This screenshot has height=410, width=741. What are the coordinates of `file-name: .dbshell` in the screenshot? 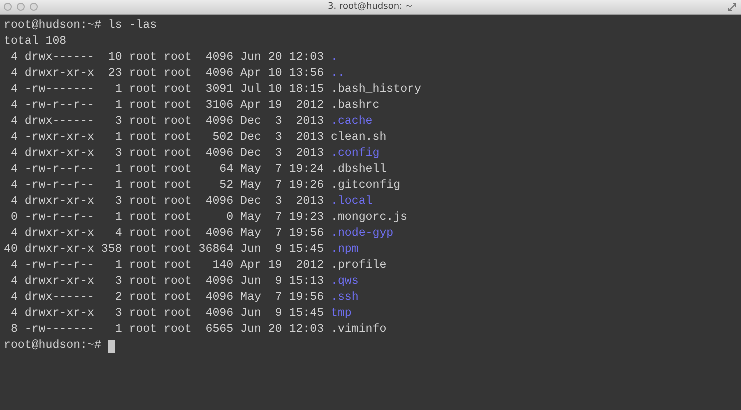 It's located at (359, 170).